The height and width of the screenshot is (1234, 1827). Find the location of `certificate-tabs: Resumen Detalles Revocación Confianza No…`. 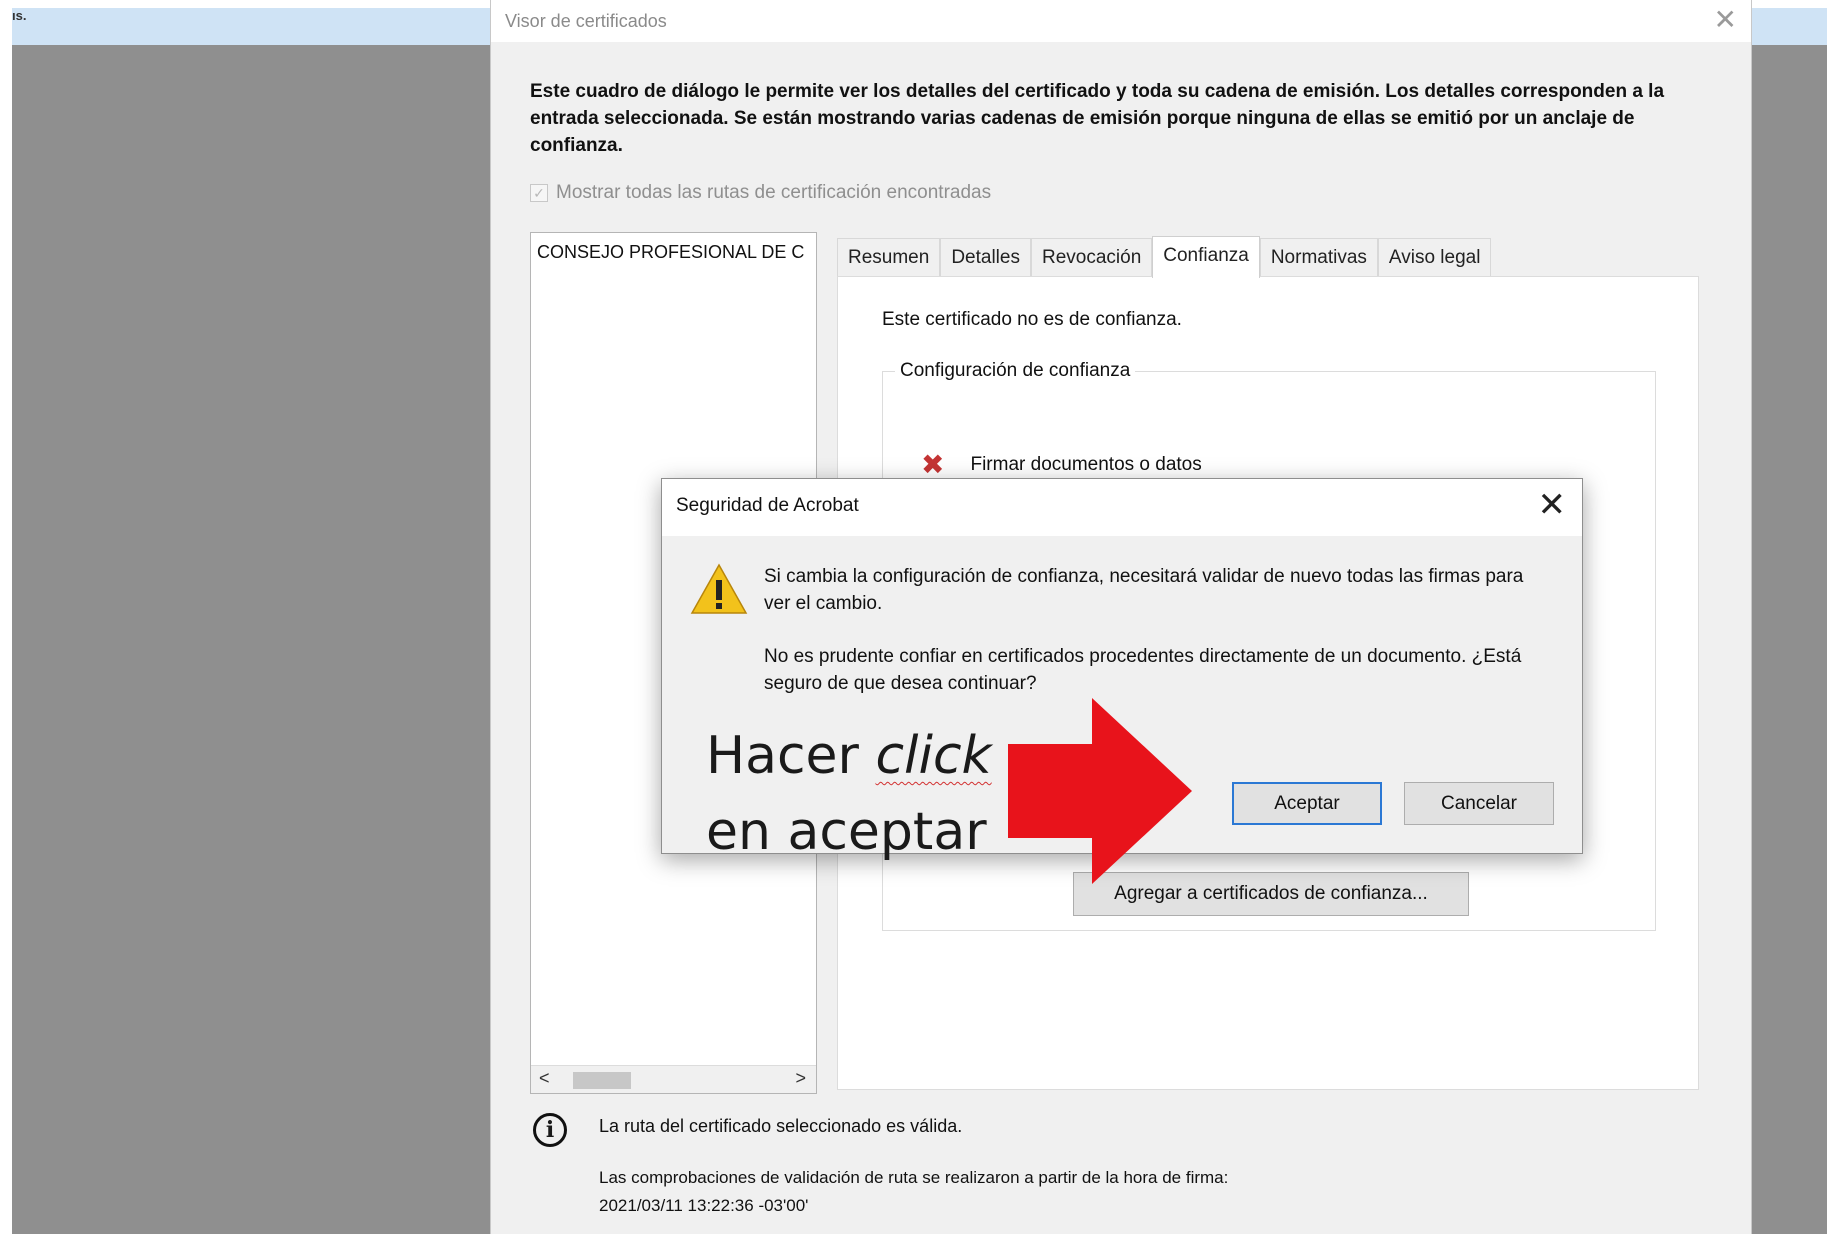

certificate-tabs: Resumen Detalles Revocación Confianza No… is located at coordinates (1164, 257).